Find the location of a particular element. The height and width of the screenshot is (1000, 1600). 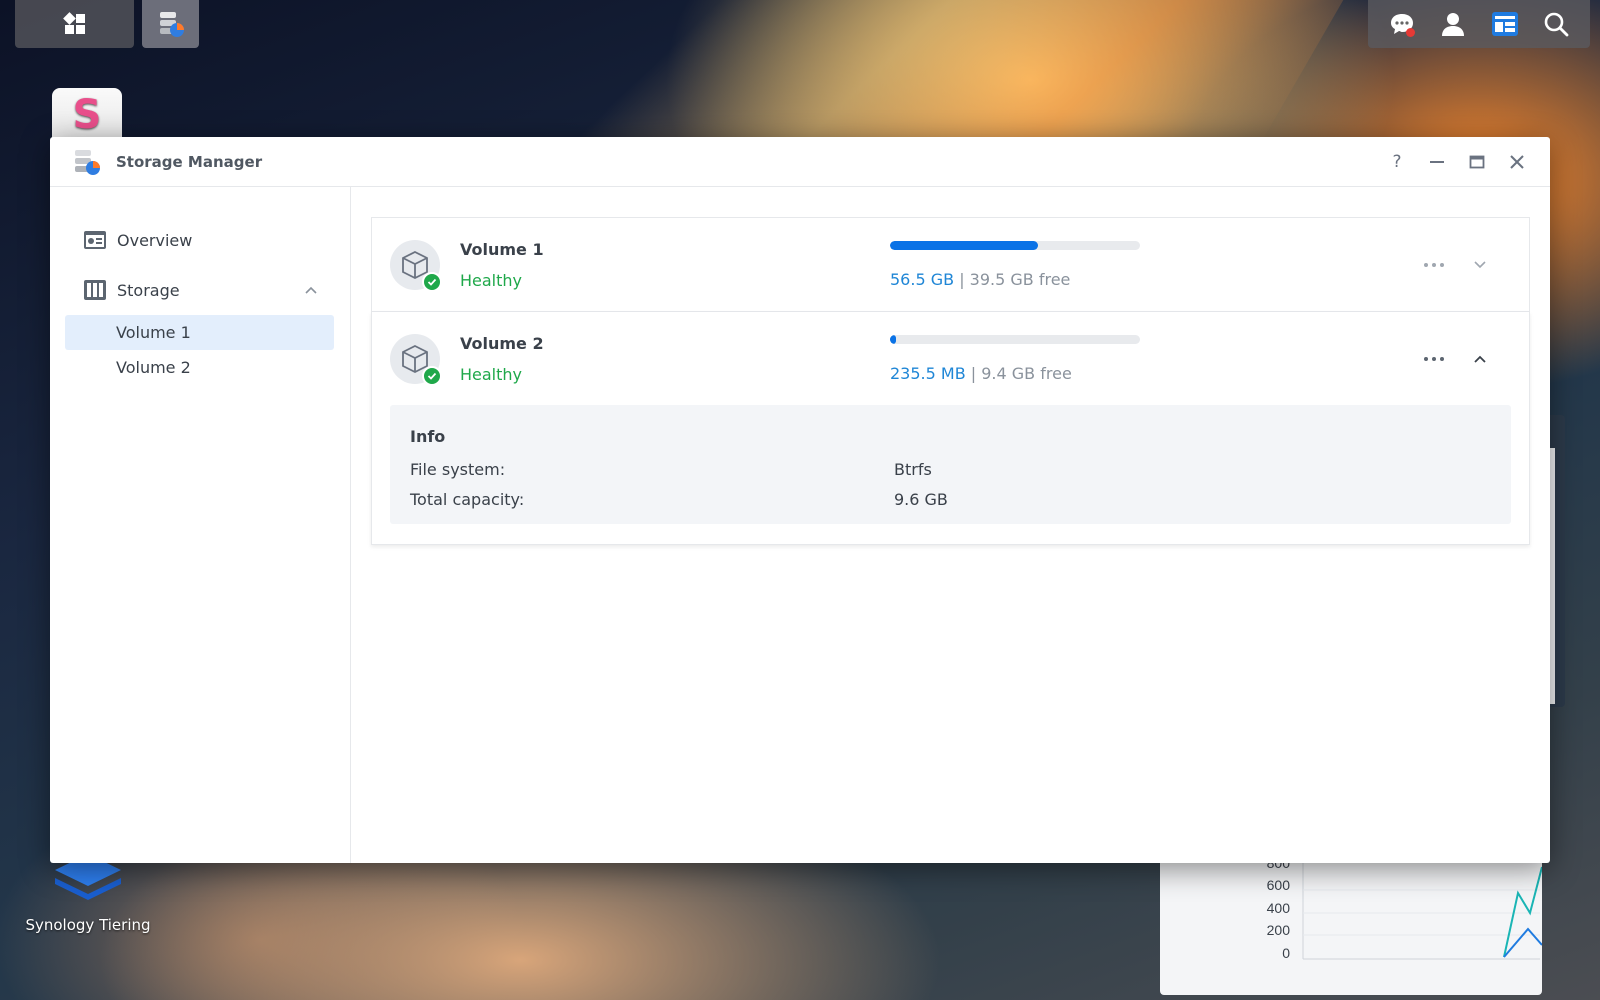

widget-tick: 200 is located at coordinates (1279, 930).